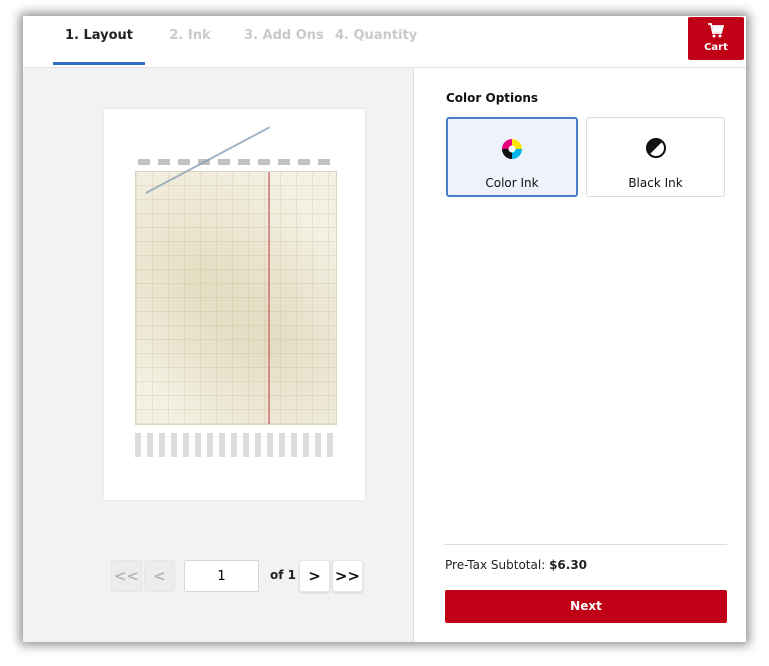 The image size is (769, 666). I want to click on double-chevron-left-icon: <<, so click(126, 576).